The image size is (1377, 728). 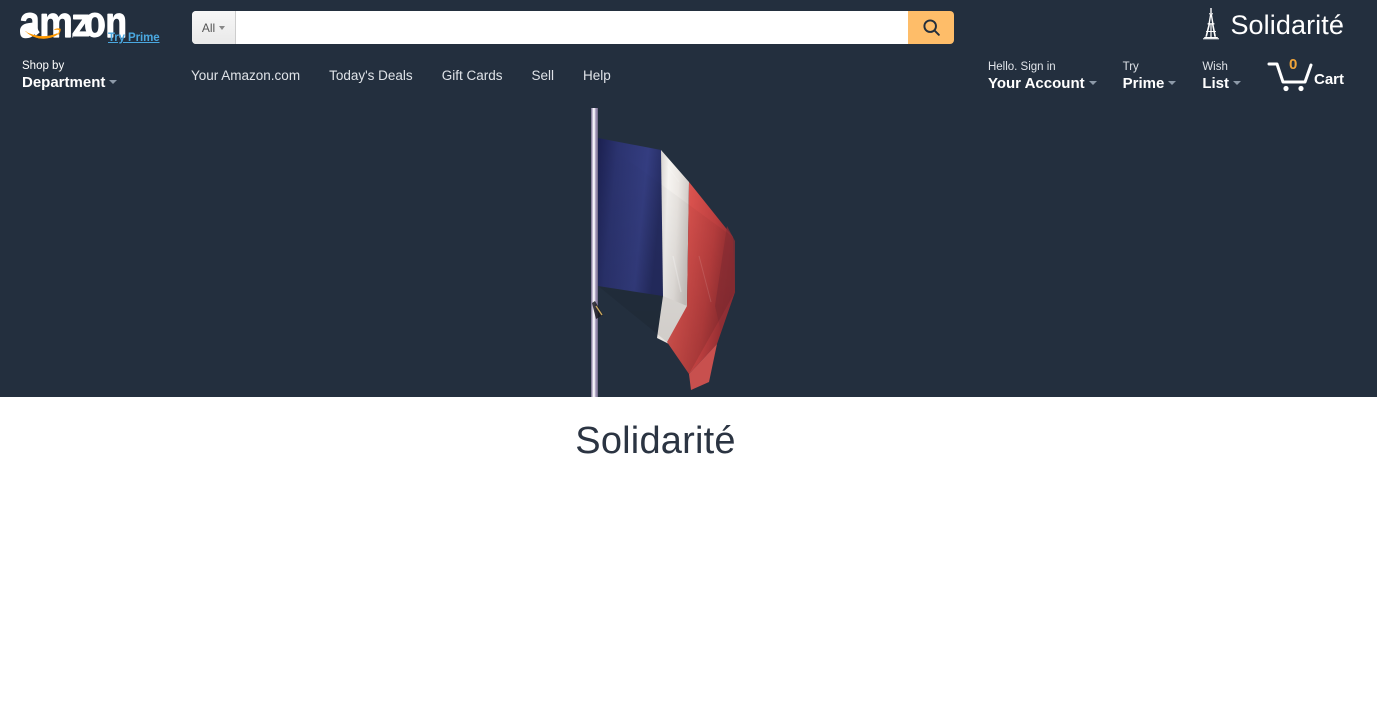 I want to click on try-prime-menu: Try Prime, so click(x=1150, y=74).